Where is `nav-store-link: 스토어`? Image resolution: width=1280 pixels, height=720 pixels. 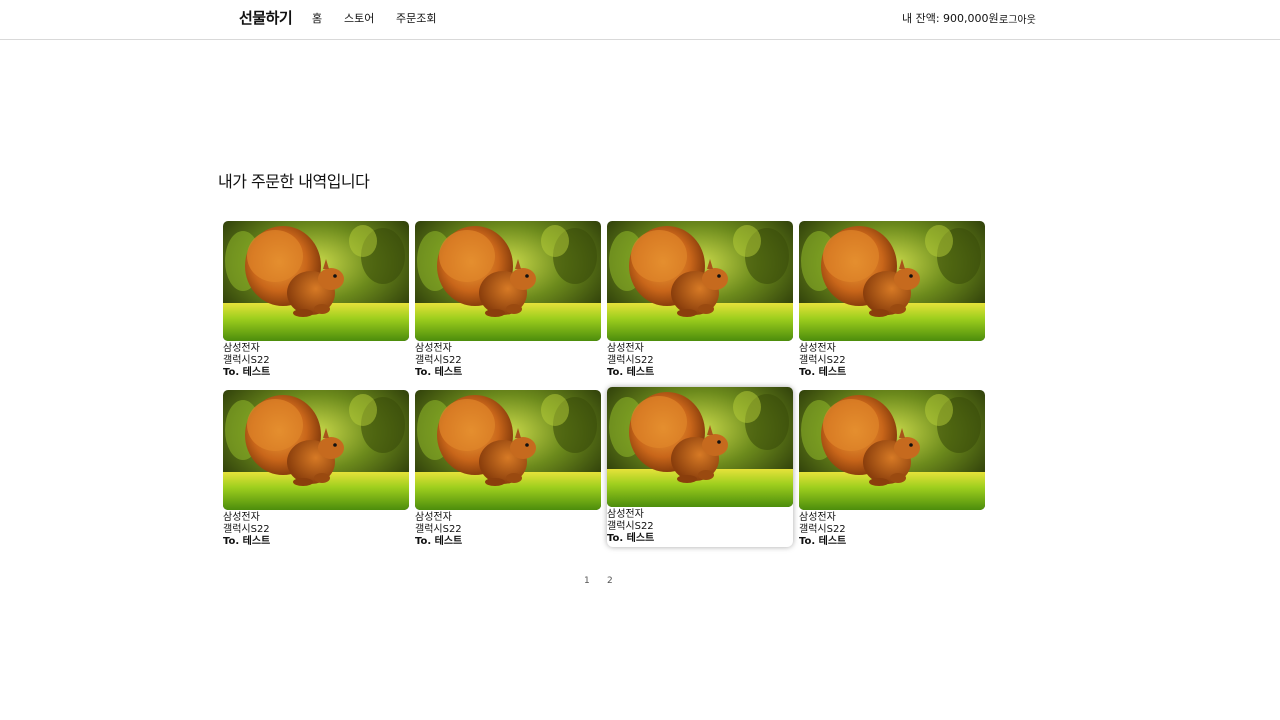
nav-store-link: 스토어 is located at coordinates (359, 18).